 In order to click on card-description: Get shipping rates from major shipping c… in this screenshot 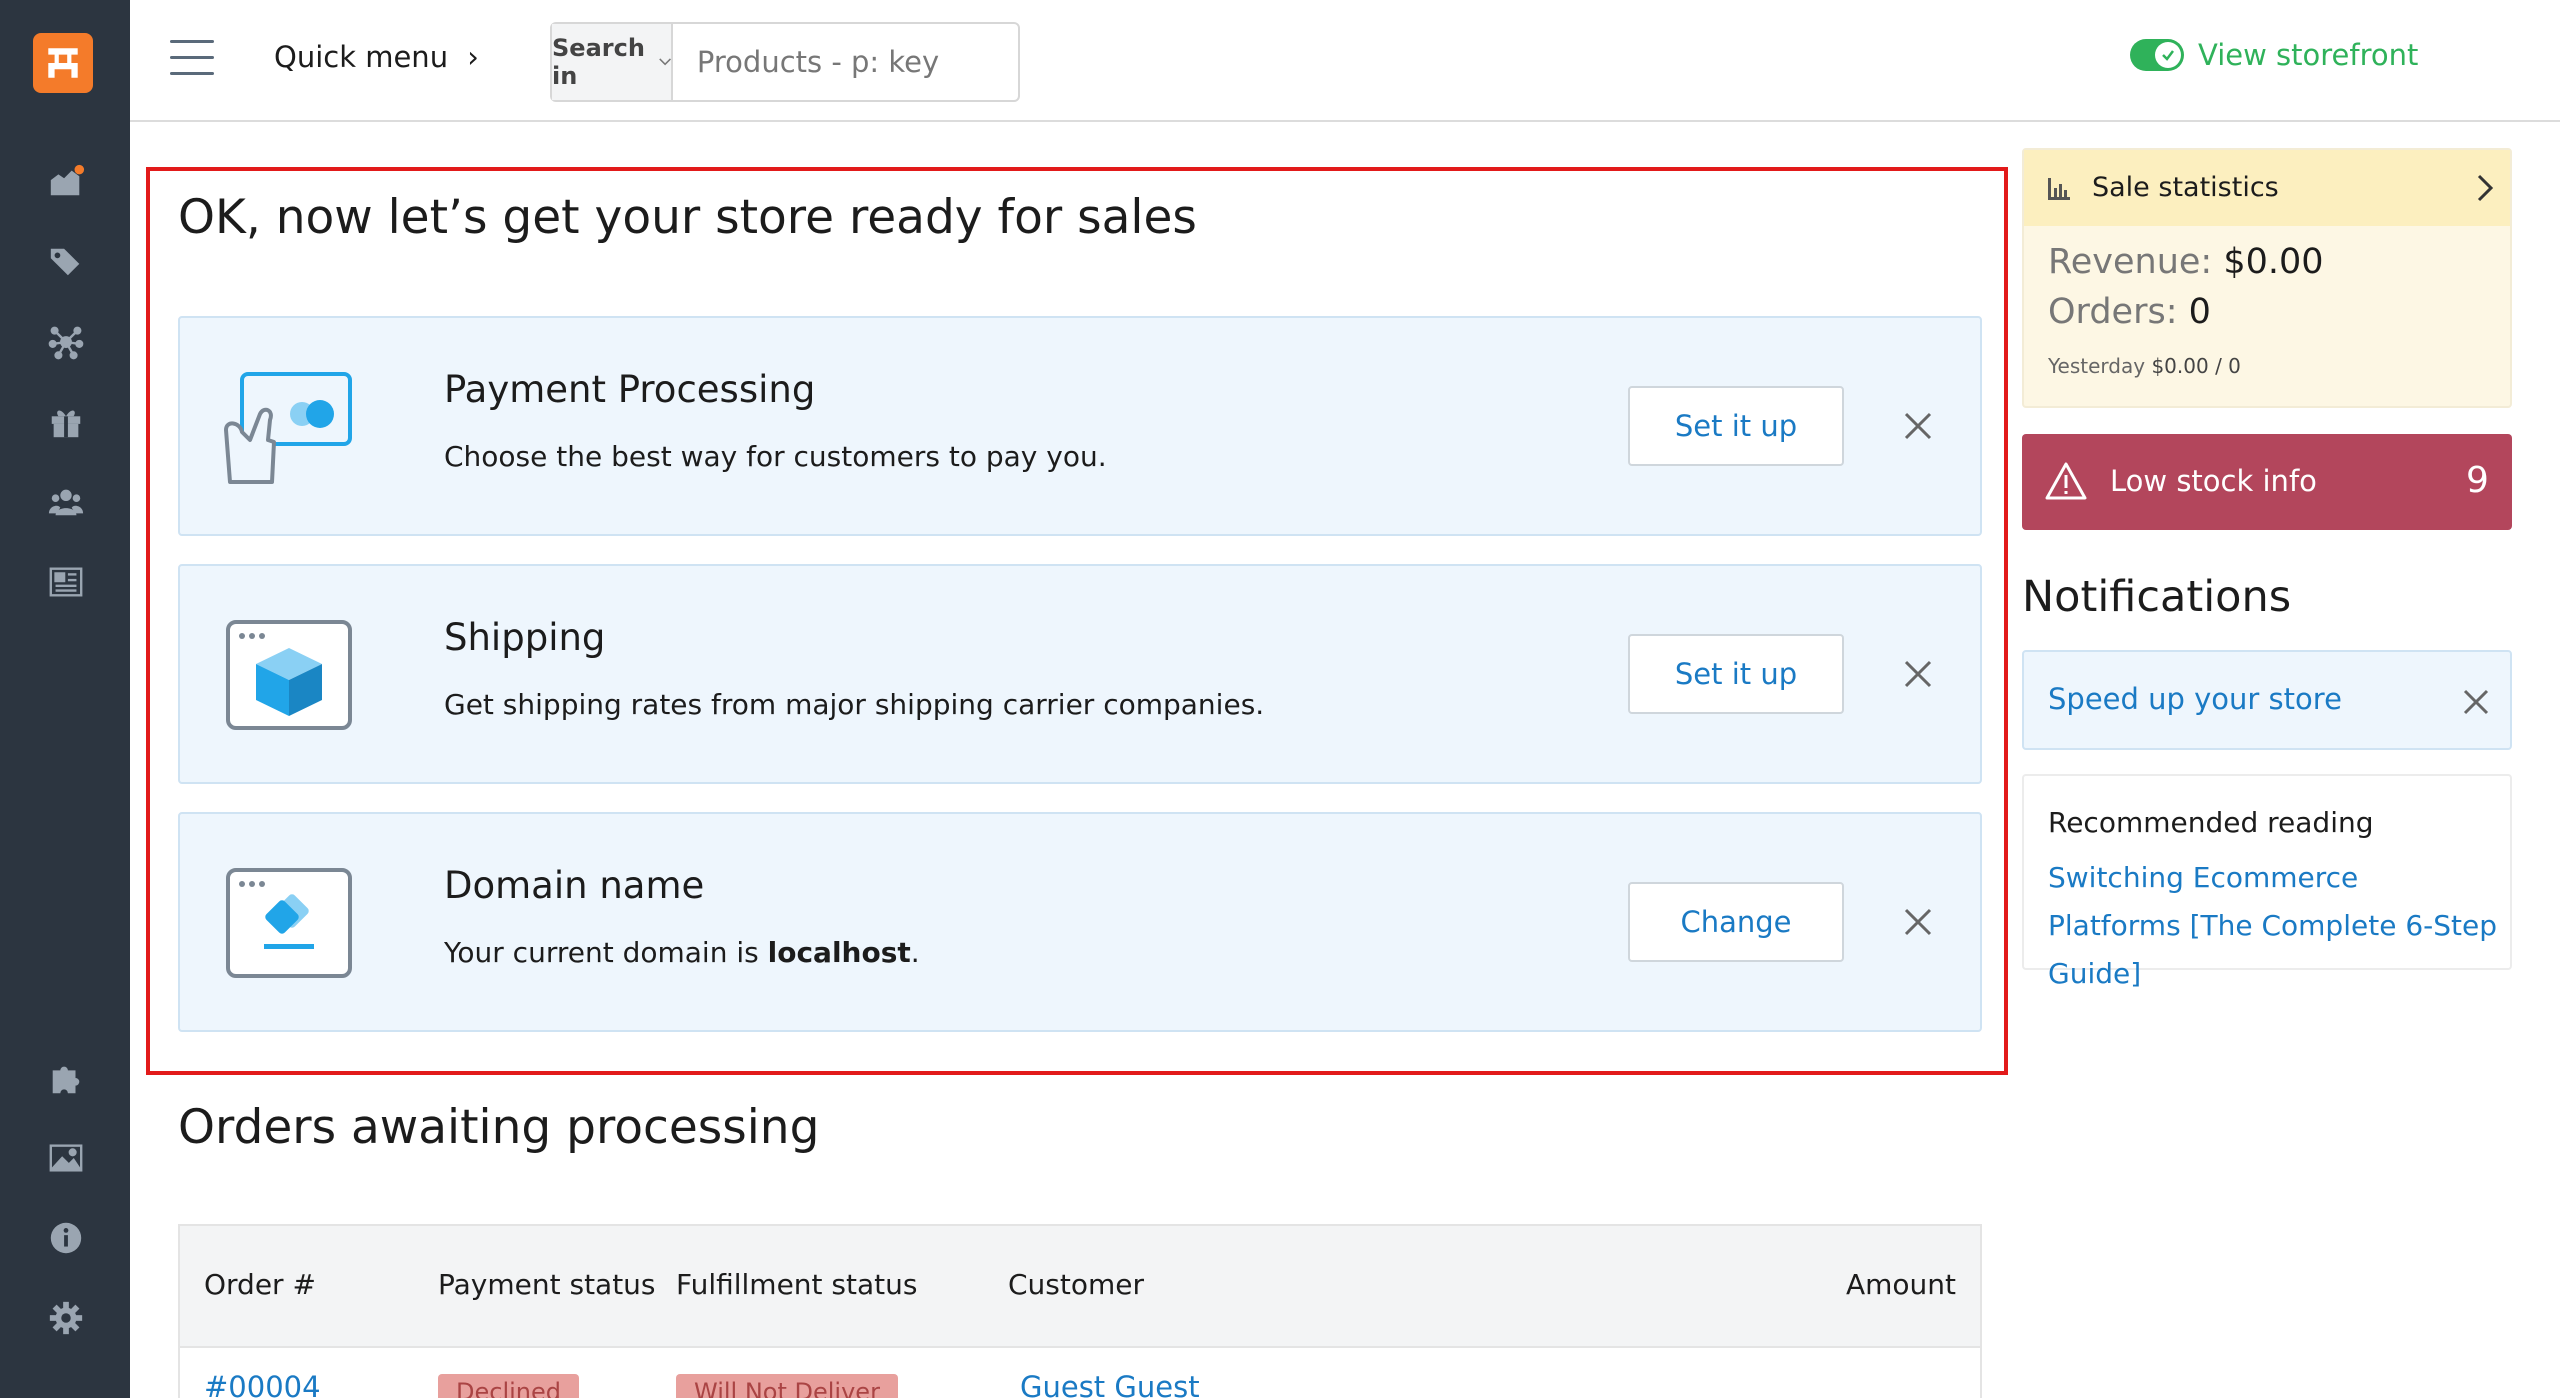, I will do `click(854, 704)`.